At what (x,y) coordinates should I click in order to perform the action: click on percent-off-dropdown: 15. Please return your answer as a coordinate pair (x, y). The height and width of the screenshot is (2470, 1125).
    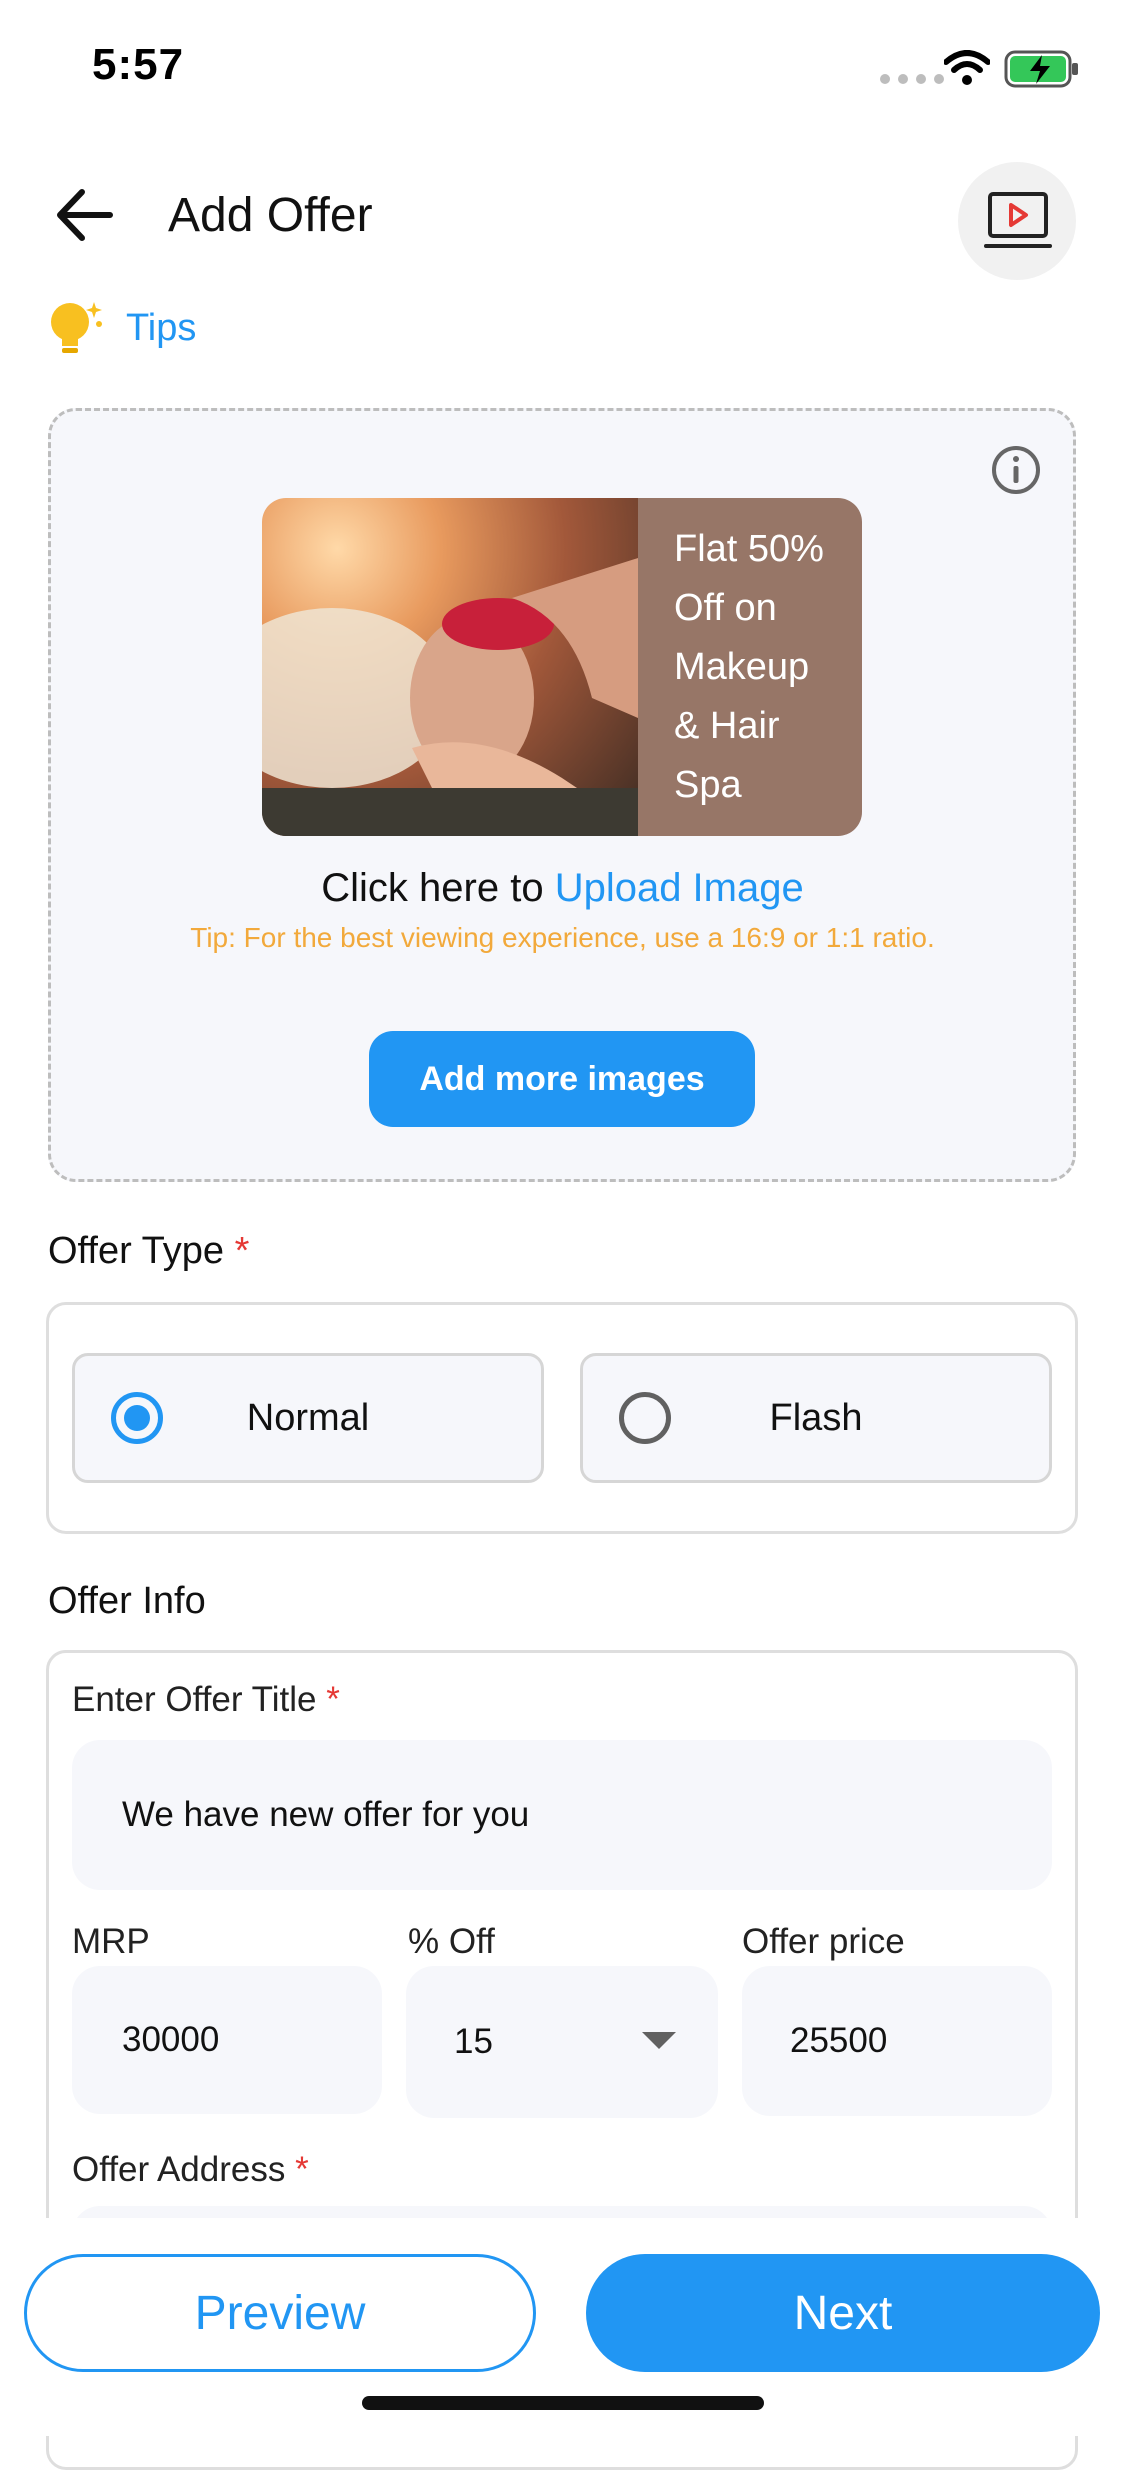
    Looking at the image, I should click on (562, 2042).